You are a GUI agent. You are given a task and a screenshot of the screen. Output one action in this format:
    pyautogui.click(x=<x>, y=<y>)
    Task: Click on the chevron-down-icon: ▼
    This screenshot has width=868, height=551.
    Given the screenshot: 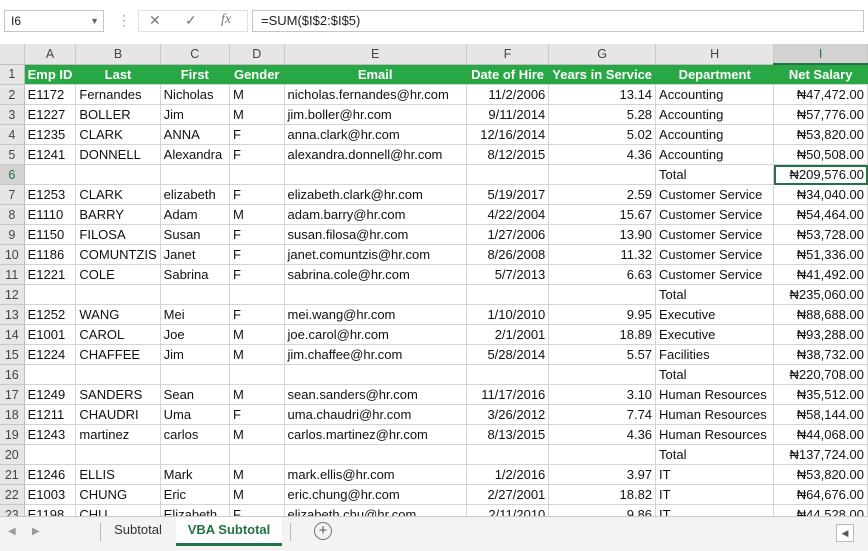 What is the action you would take?
    pyautogui.click(x=94, y=21)
    